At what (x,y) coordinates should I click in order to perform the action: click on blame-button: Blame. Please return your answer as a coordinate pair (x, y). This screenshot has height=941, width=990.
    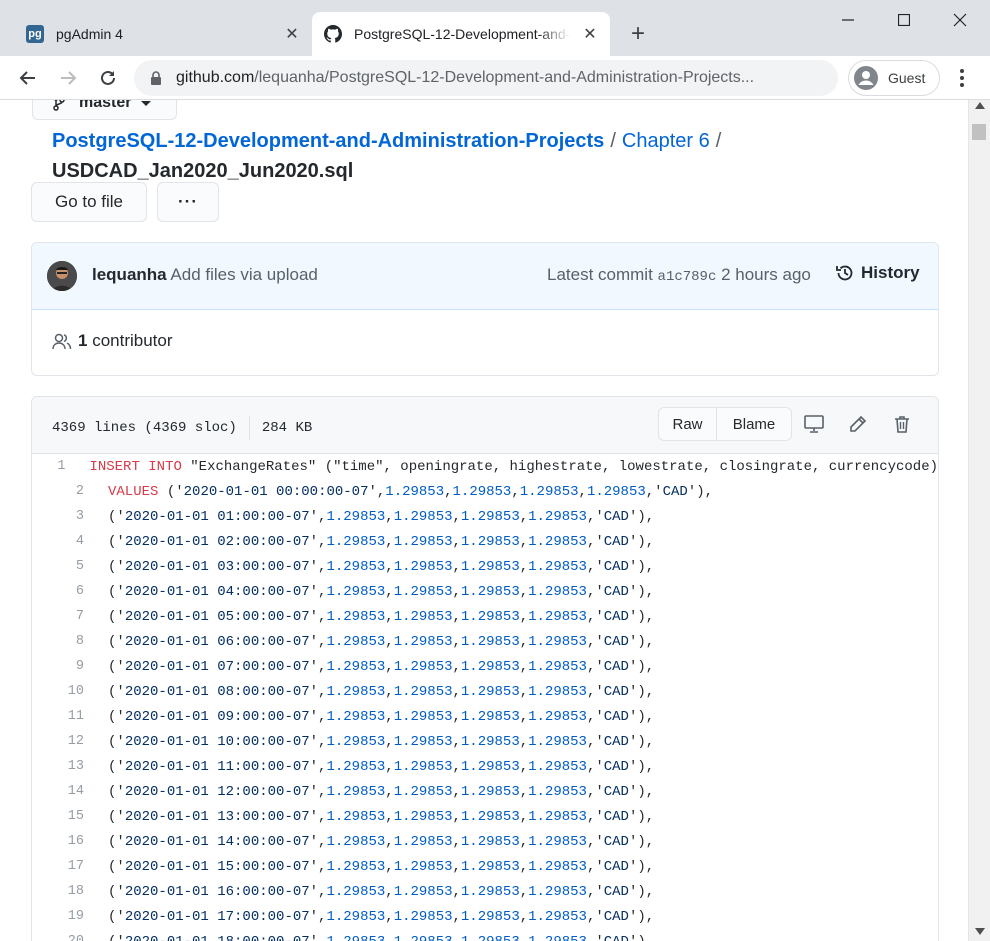
    Looking at the image, I should click on (754, 424).